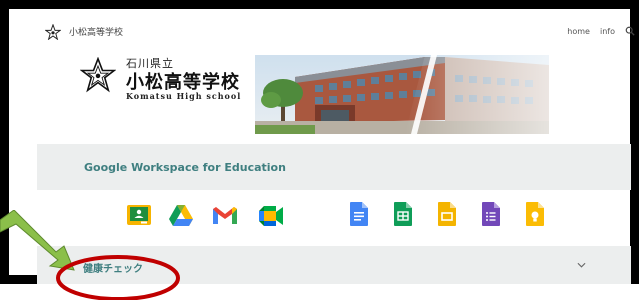 Image resolution: width=639 pixels, height=300 pixels. I want to click on gmail-icon, so click(225, 216).